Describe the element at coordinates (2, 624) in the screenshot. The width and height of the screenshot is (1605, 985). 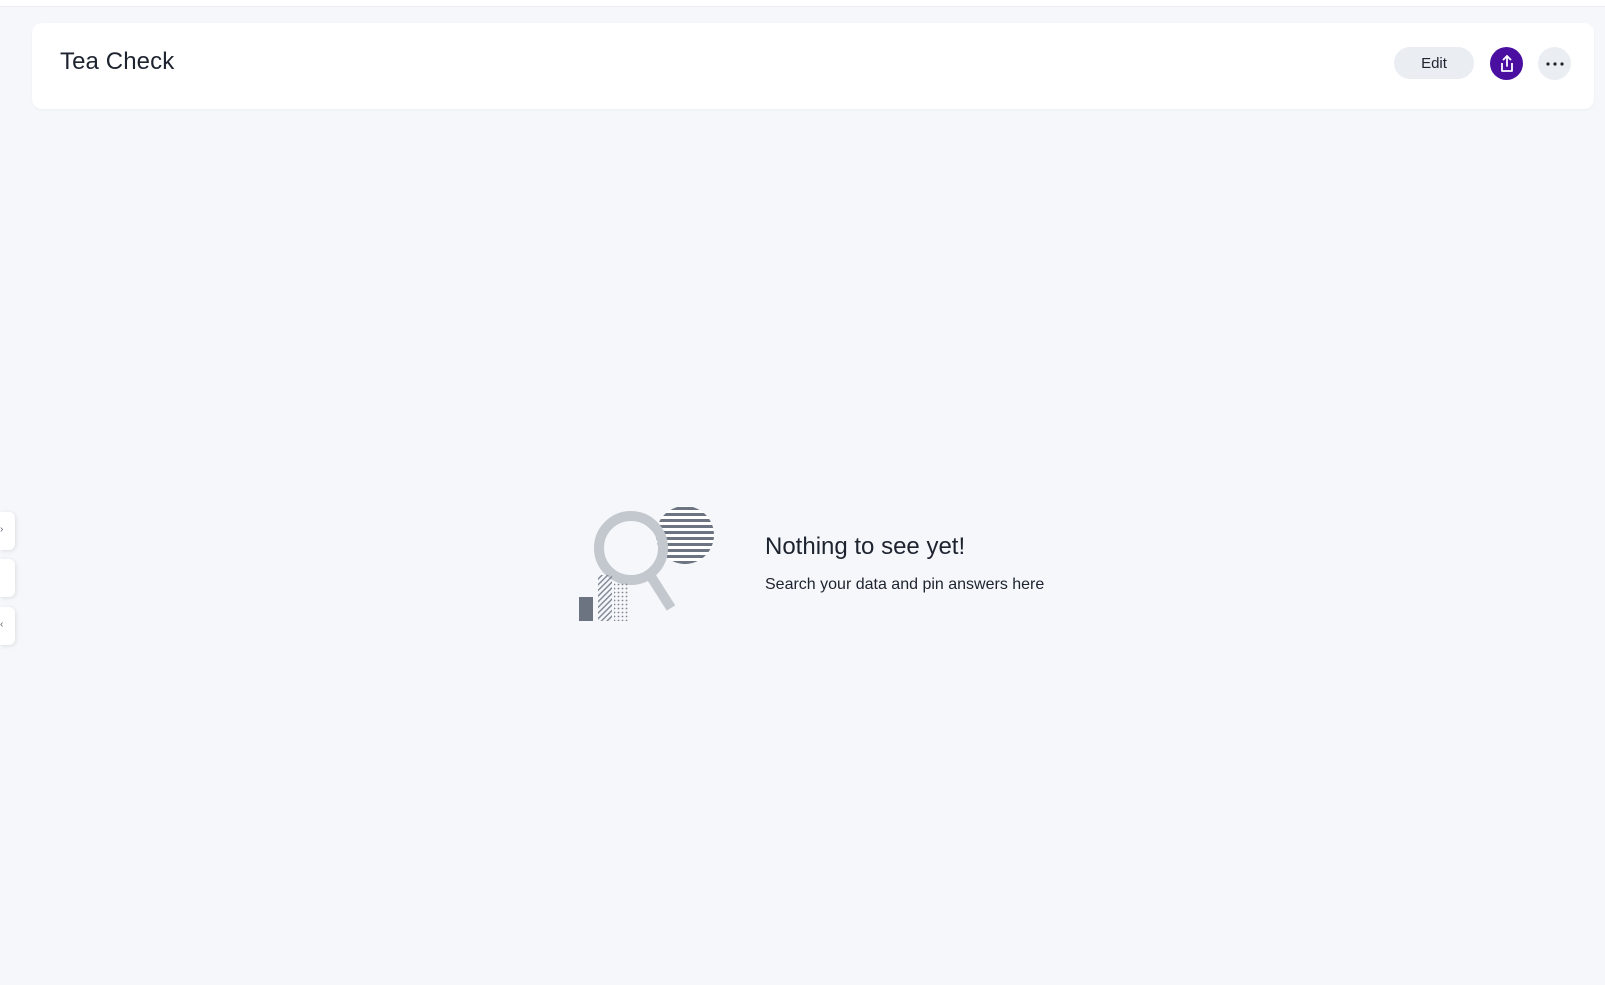
I see `chevron-left-icon: ‹` at that location.